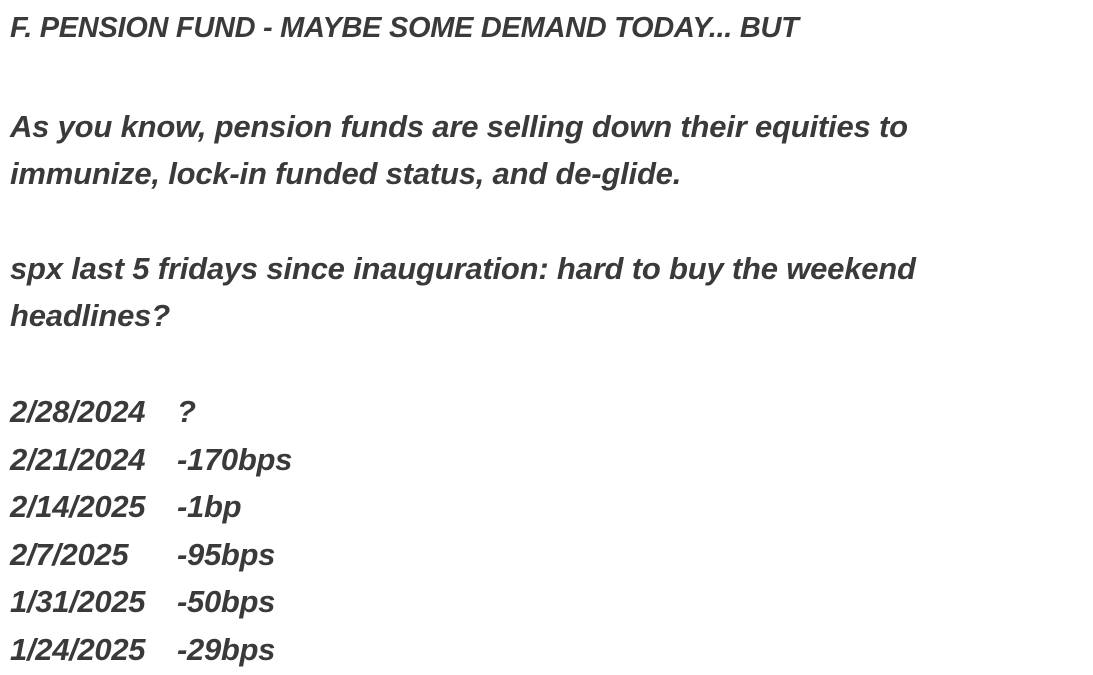 This screenshot has height=675, width=1093. Describe the element at coordinates (235, 459) in the screenshot. I see `row-value: -170bps` at that location.